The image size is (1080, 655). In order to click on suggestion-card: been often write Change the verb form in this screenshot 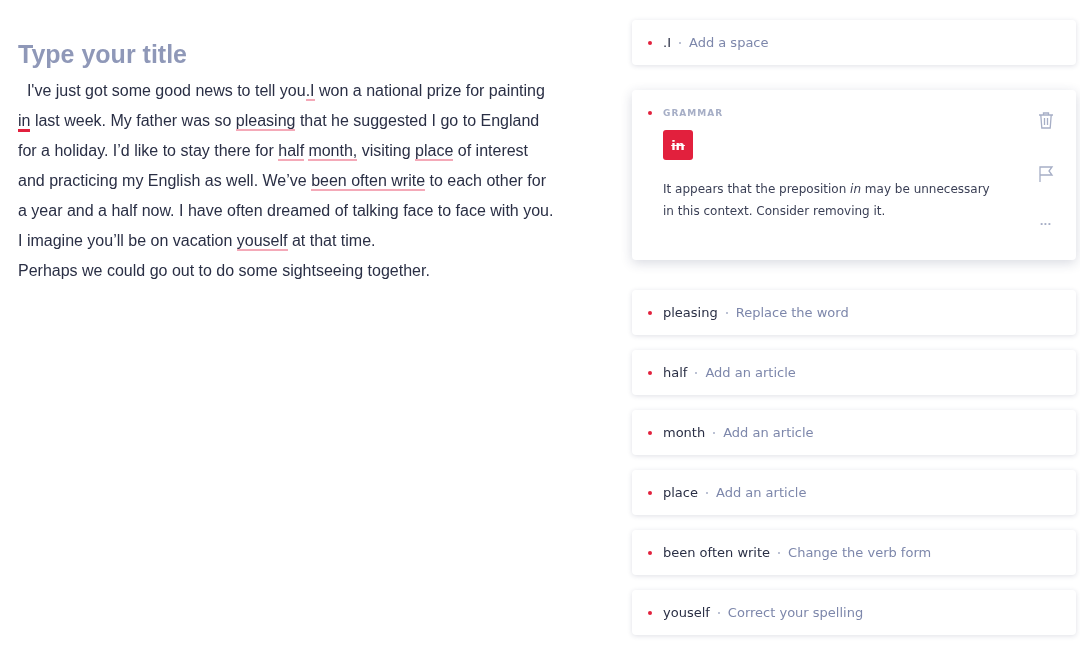, I will do `click(854, 552)`.